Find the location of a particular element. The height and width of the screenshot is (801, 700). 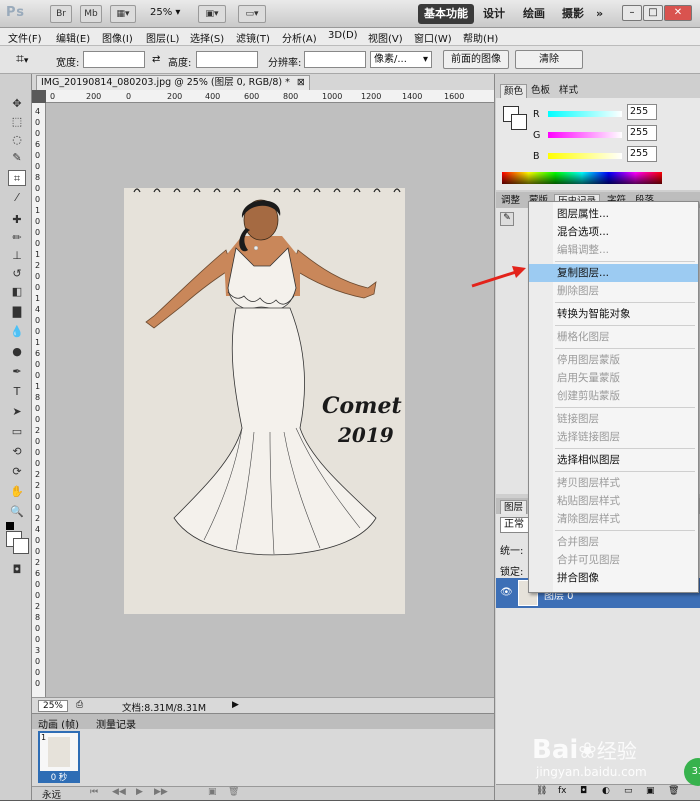

menu-window: 窗口(W) is located at coordinates (433, 37).